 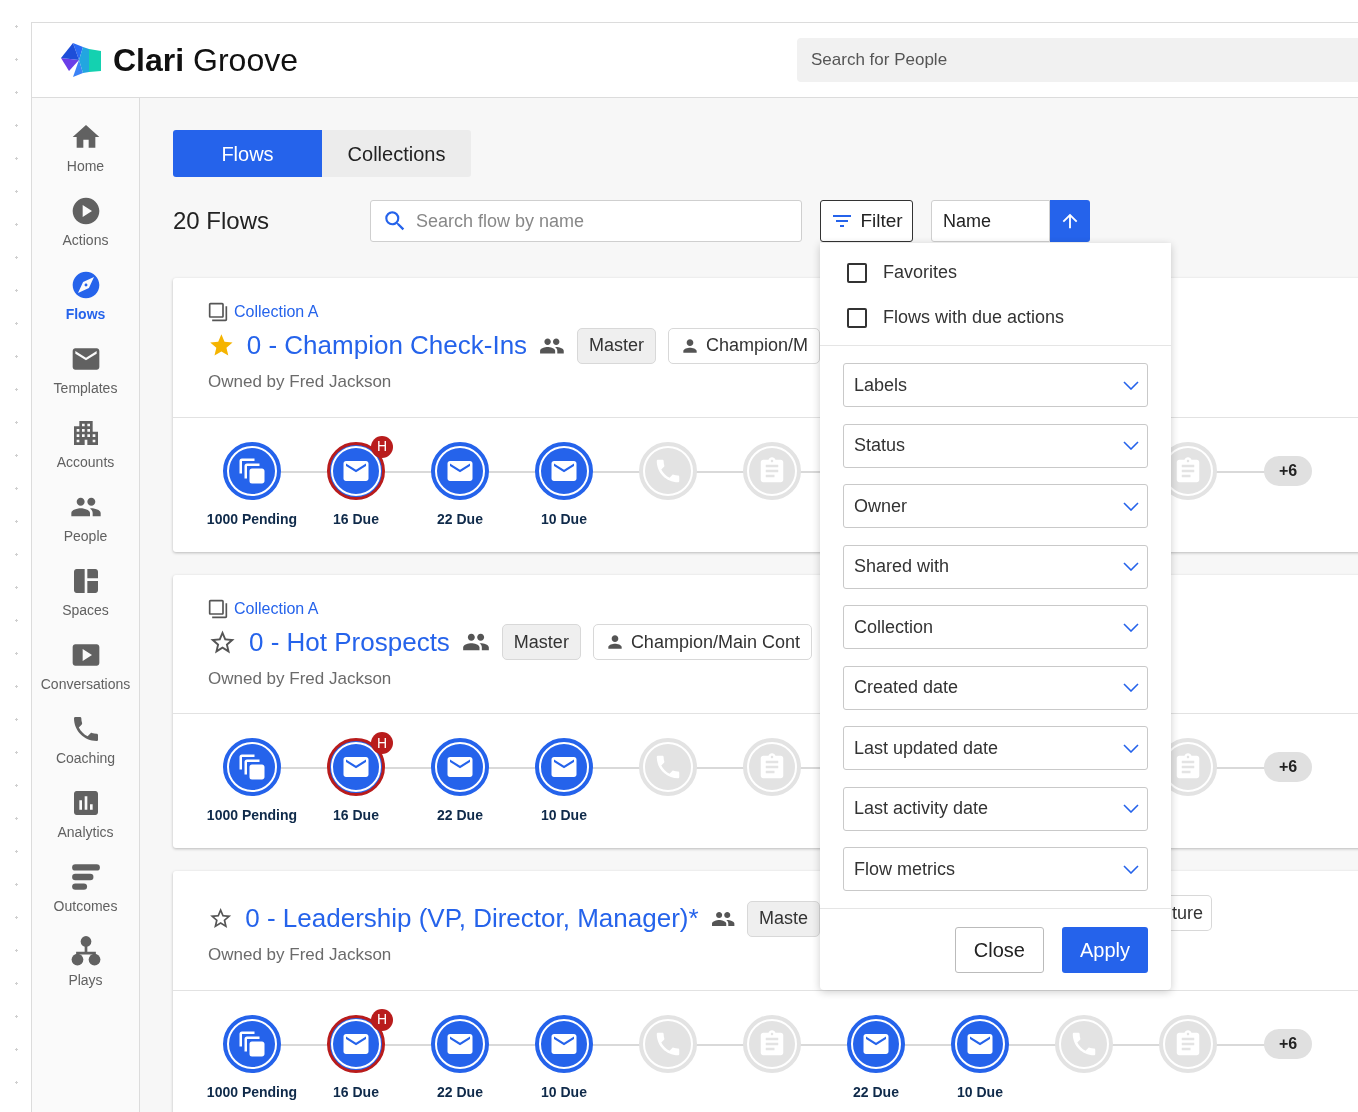 What do you see at coordinates (743, 345) in the screenshot?
I see `tag: Champion/M` at bounding box center [743, 345].